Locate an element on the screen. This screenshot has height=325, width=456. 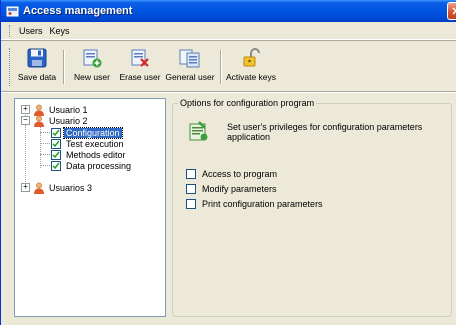
print-config-parameters-checkbox is located at coordinates (191, 204).